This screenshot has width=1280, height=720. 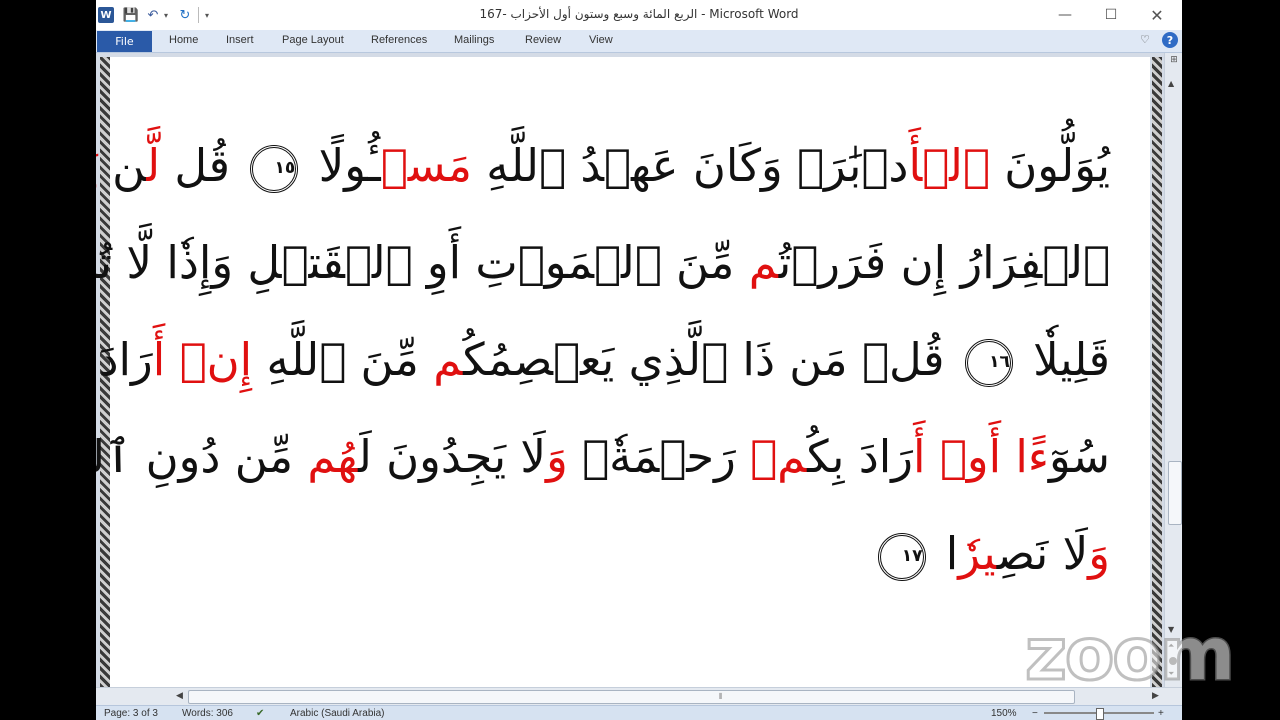 I want to click on help-icon: ?, so click(x=1170, y=40).